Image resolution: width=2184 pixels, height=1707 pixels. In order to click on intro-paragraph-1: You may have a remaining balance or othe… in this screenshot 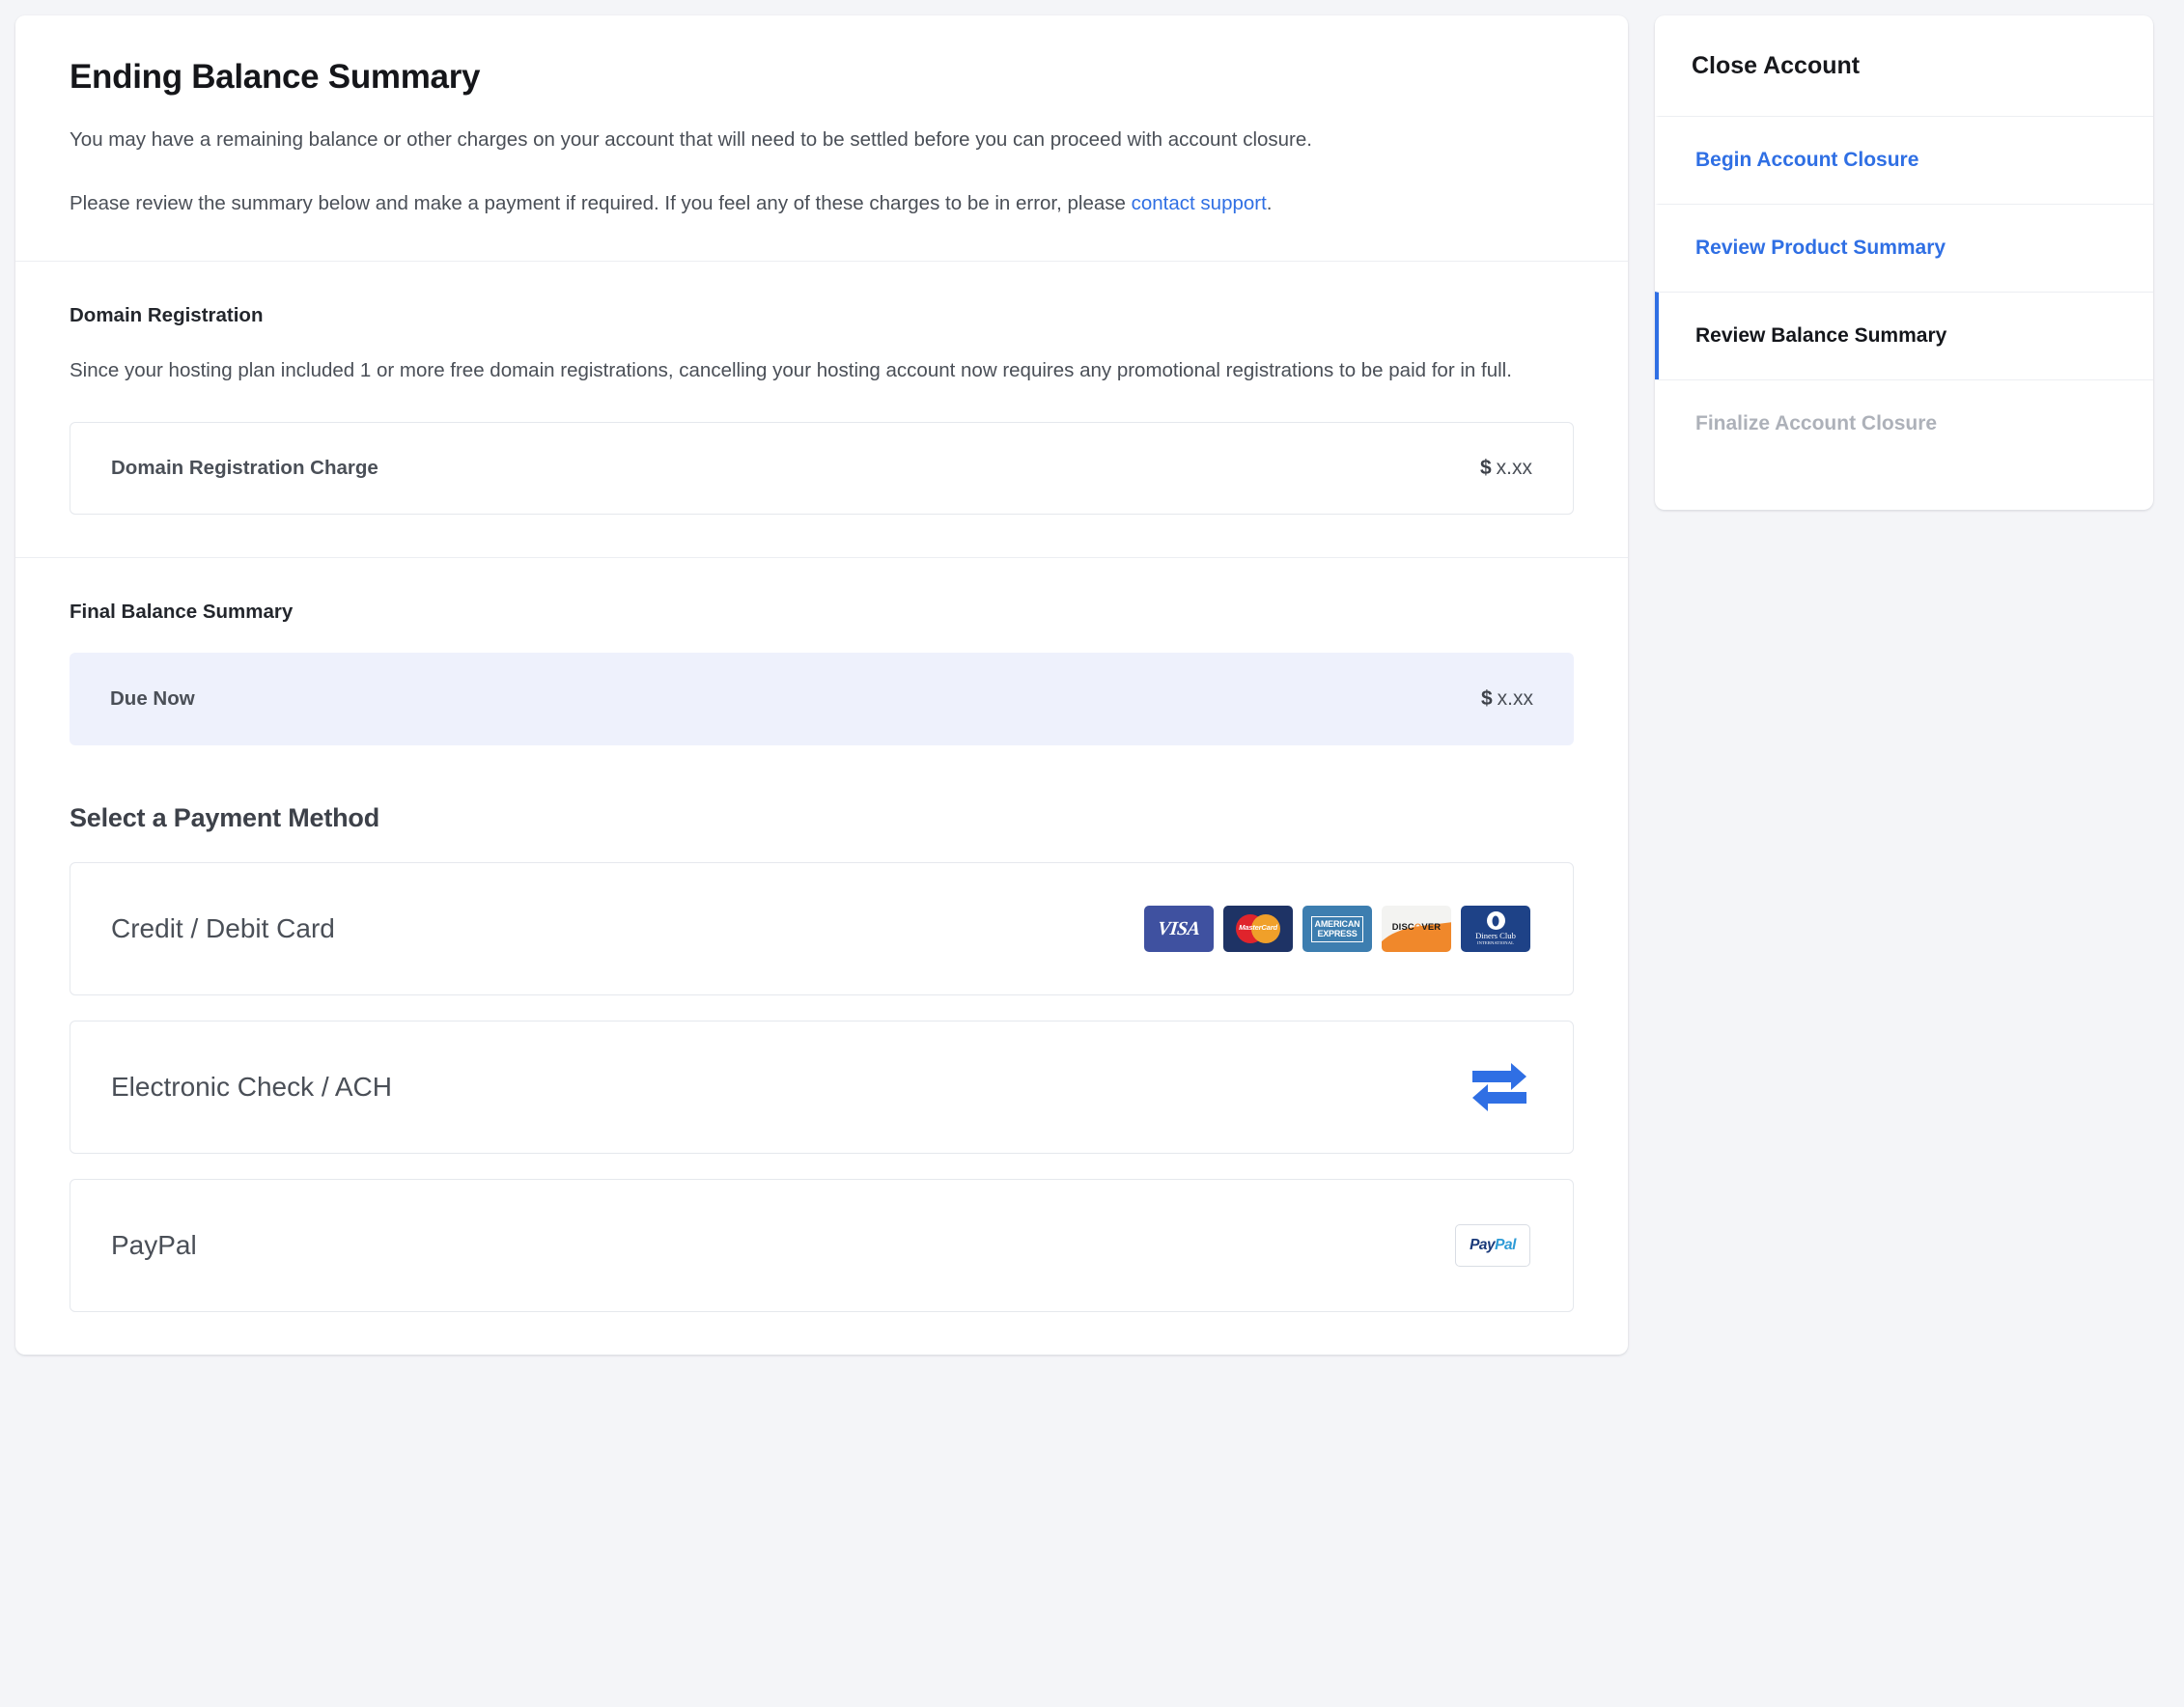, I will do `click(691, 140)`.